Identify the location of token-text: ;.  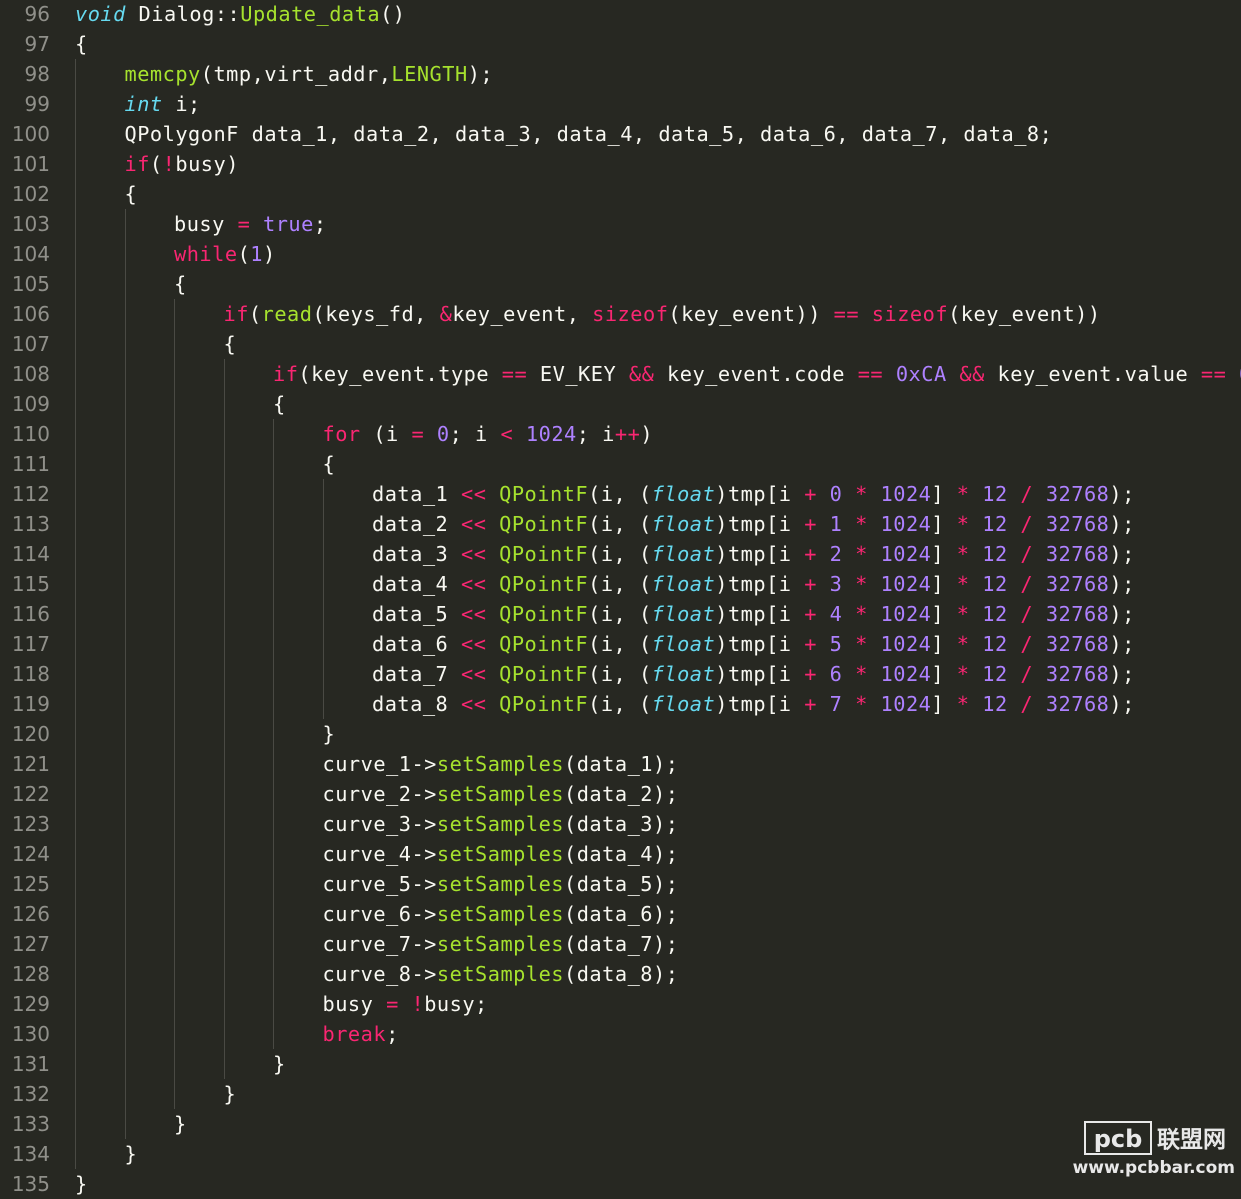
(320, 224).